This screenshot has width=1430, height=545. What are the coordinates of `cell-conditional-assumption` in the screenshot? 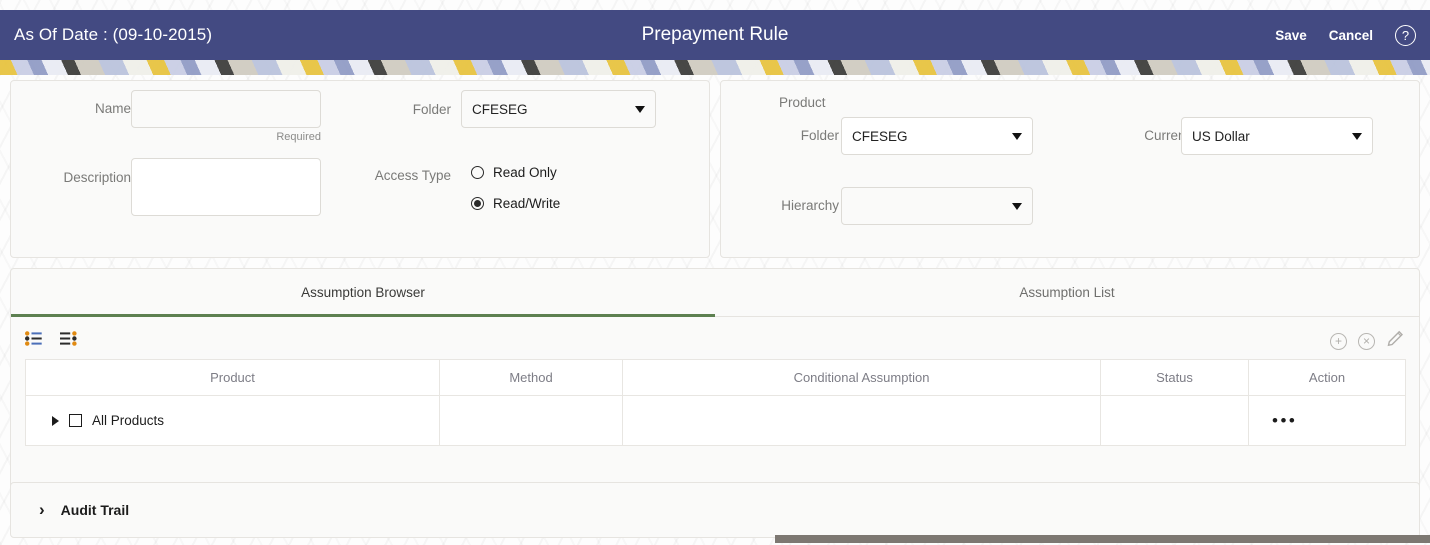 It's located at (861, 420).